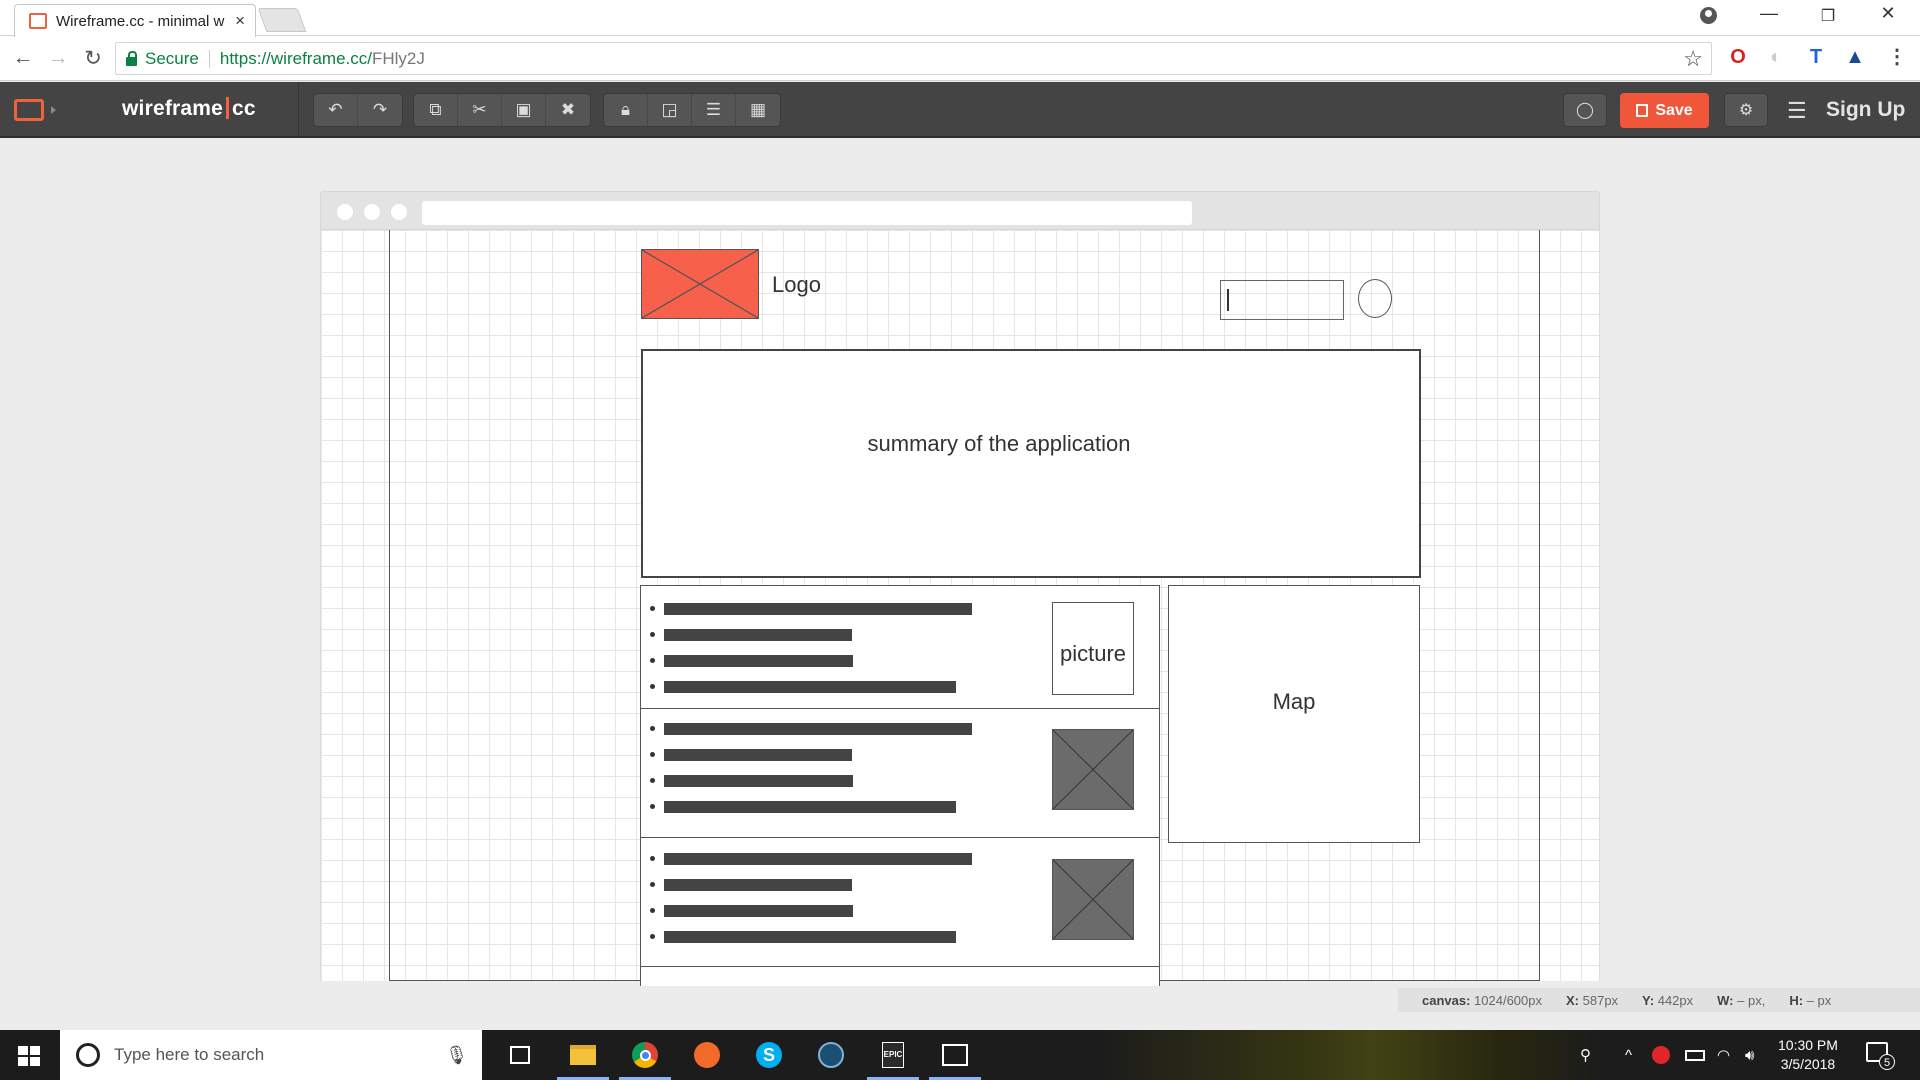 The height and width of the screenshot is (1080, 1920). Describe the element at coordinates (38, 21) in the screenshot. I see `wireframe-favicon-icon` at that location.